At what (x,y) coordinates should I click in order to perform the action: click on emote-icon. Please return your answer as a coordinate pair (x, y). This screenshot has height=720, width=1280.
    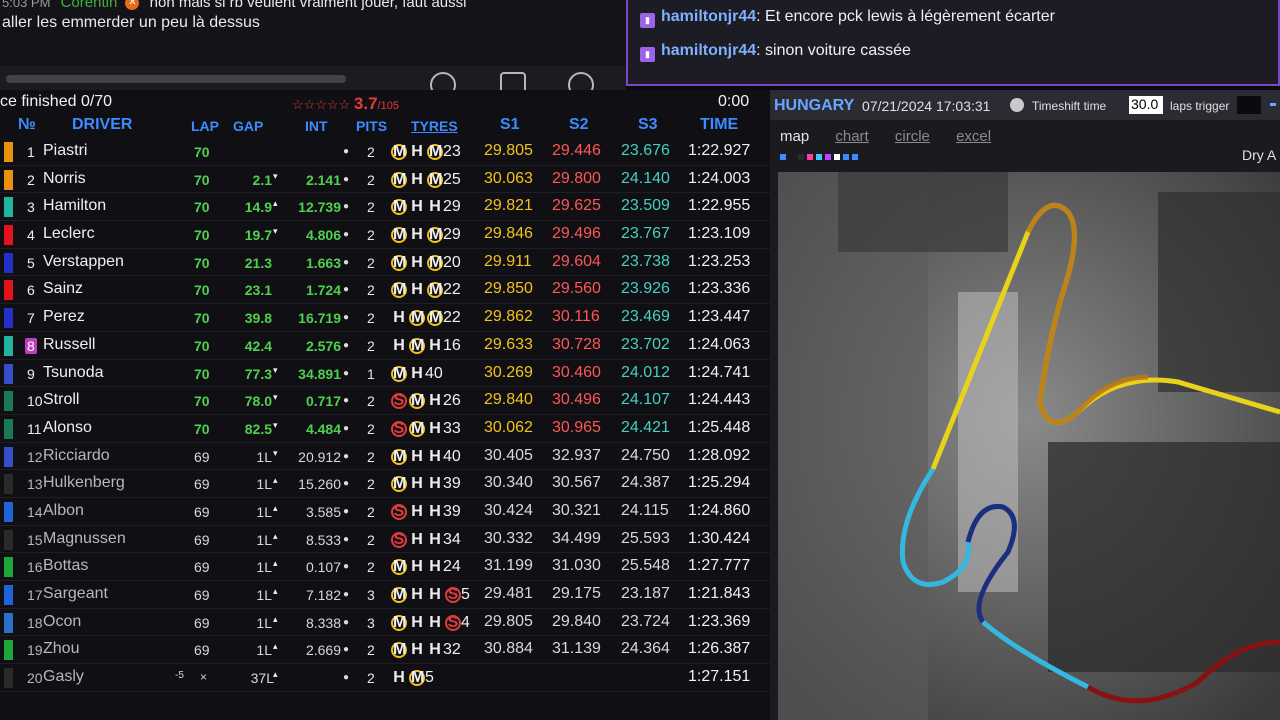
    Looking at the image, I should click on (443, 81).